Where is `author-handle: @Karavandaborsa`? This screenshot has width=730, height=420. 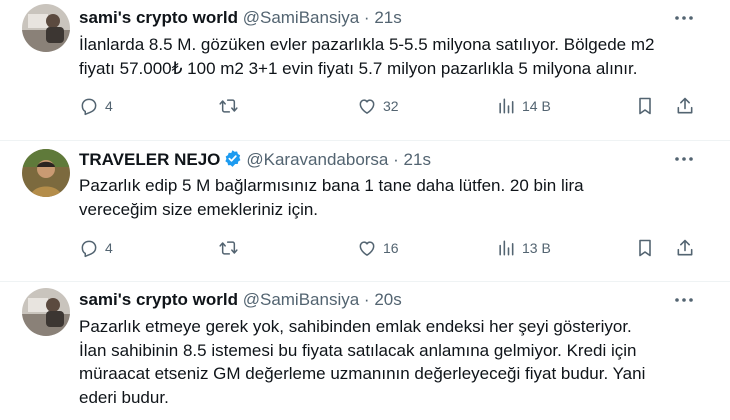
author-handle: @Karavandaborsa is located at coordinates (317, 159).